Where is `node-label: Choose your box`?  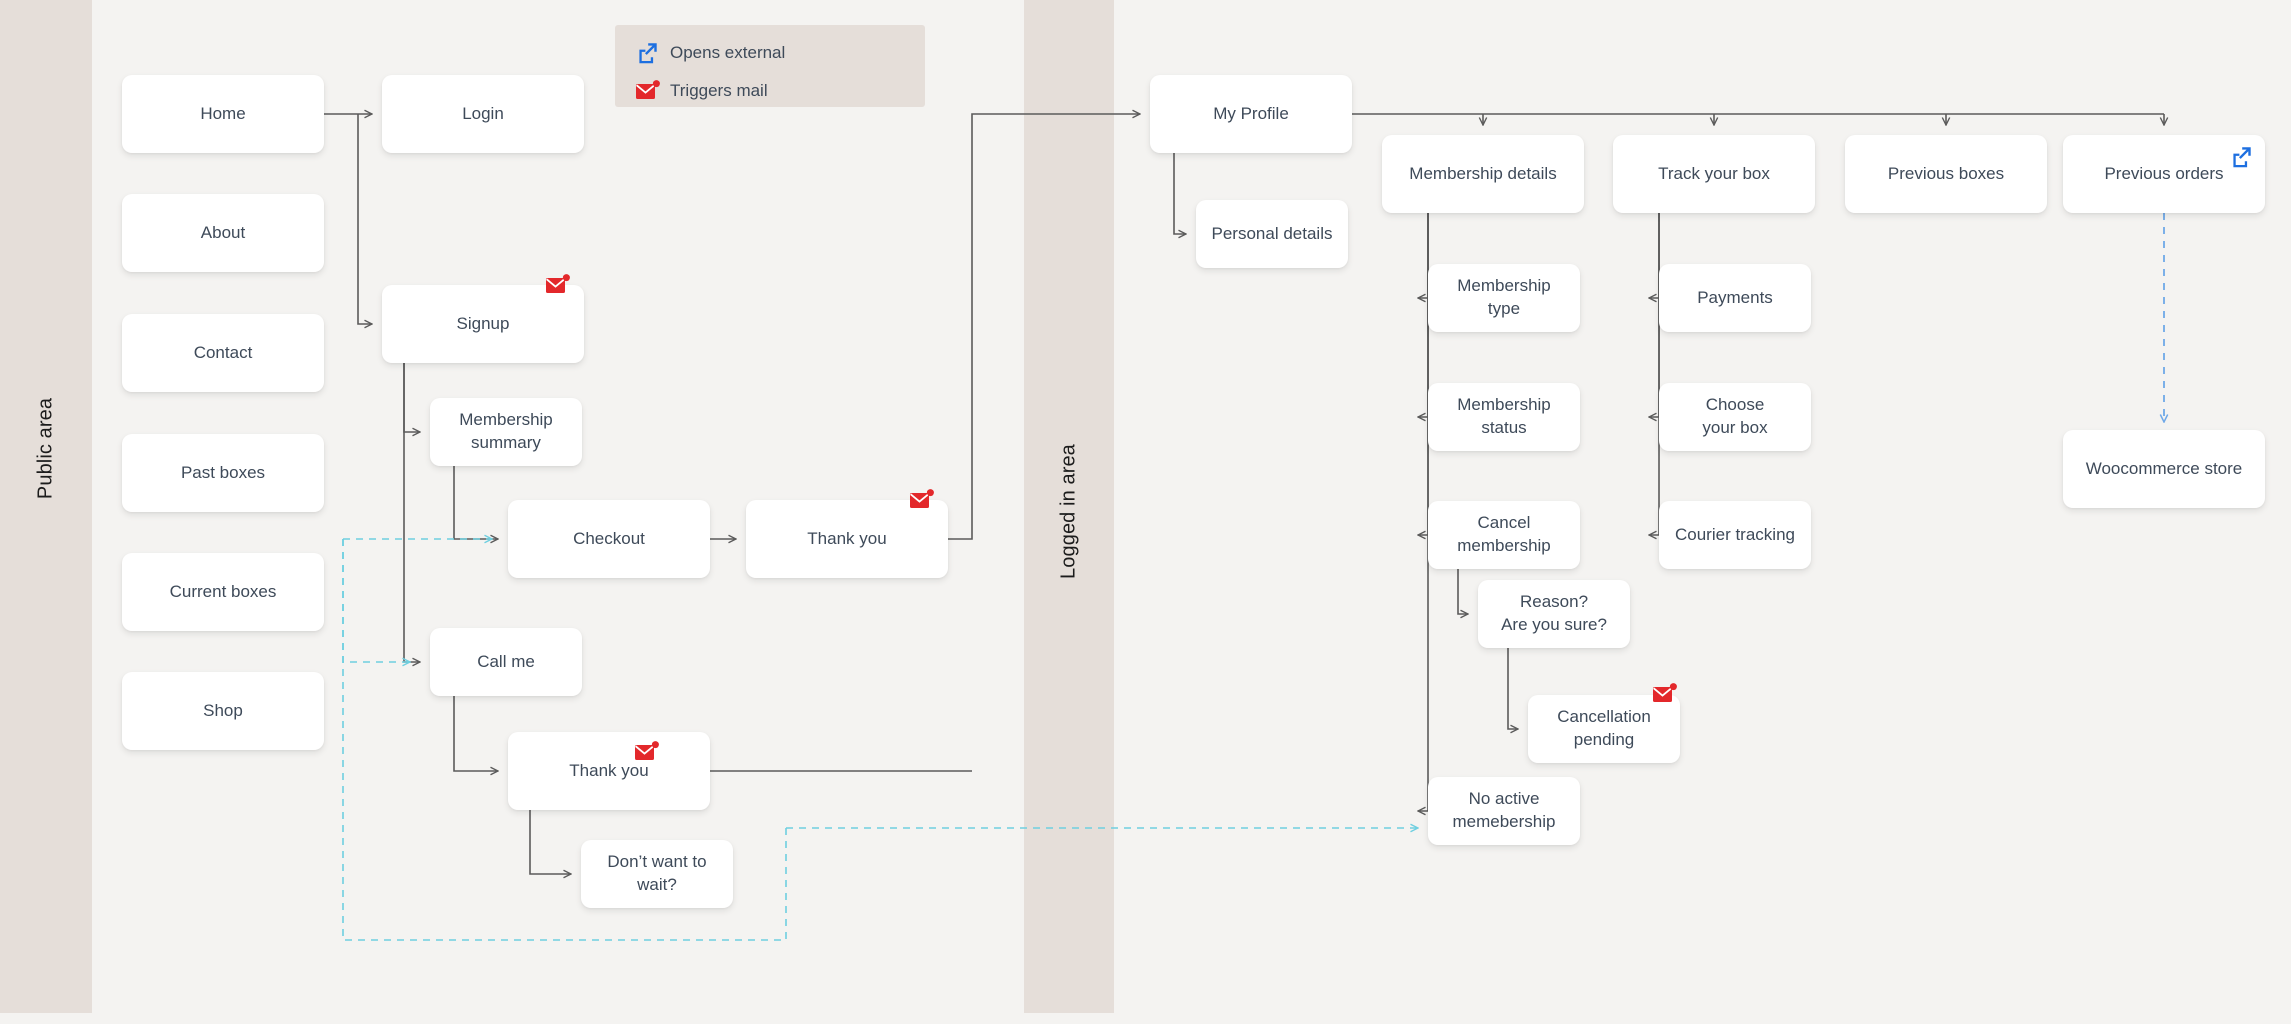 node-label: Choose your box is located at coordinates (1735, 416).